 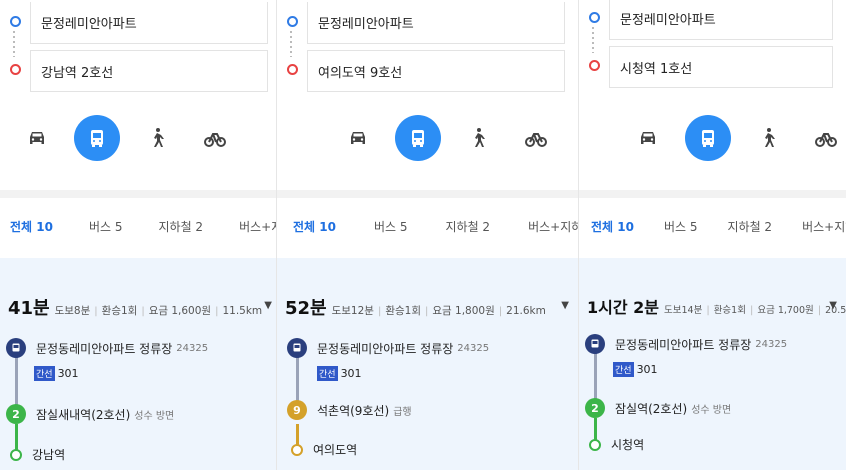 I want to click on transfer-step: 9 석촌역(9호선) 급행, so click(x=430, y=410).